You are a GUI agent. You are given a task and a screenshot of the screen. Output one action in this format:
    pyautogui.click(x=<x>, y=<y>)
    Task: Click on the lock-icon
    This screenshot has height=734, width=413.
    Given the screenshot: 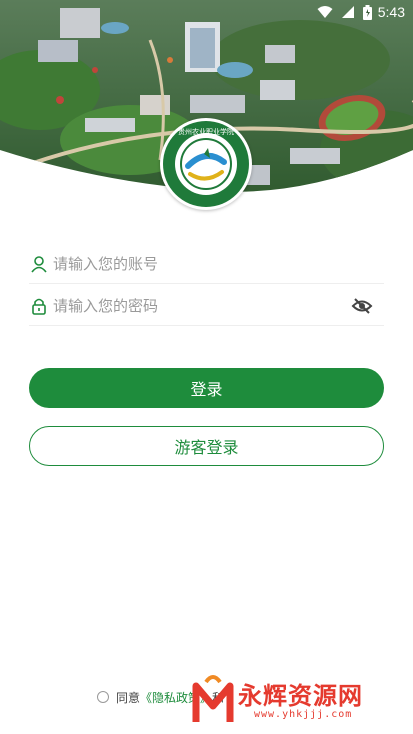 What is the action you would take?
    pyautogui.click(x=39, y=306)
    